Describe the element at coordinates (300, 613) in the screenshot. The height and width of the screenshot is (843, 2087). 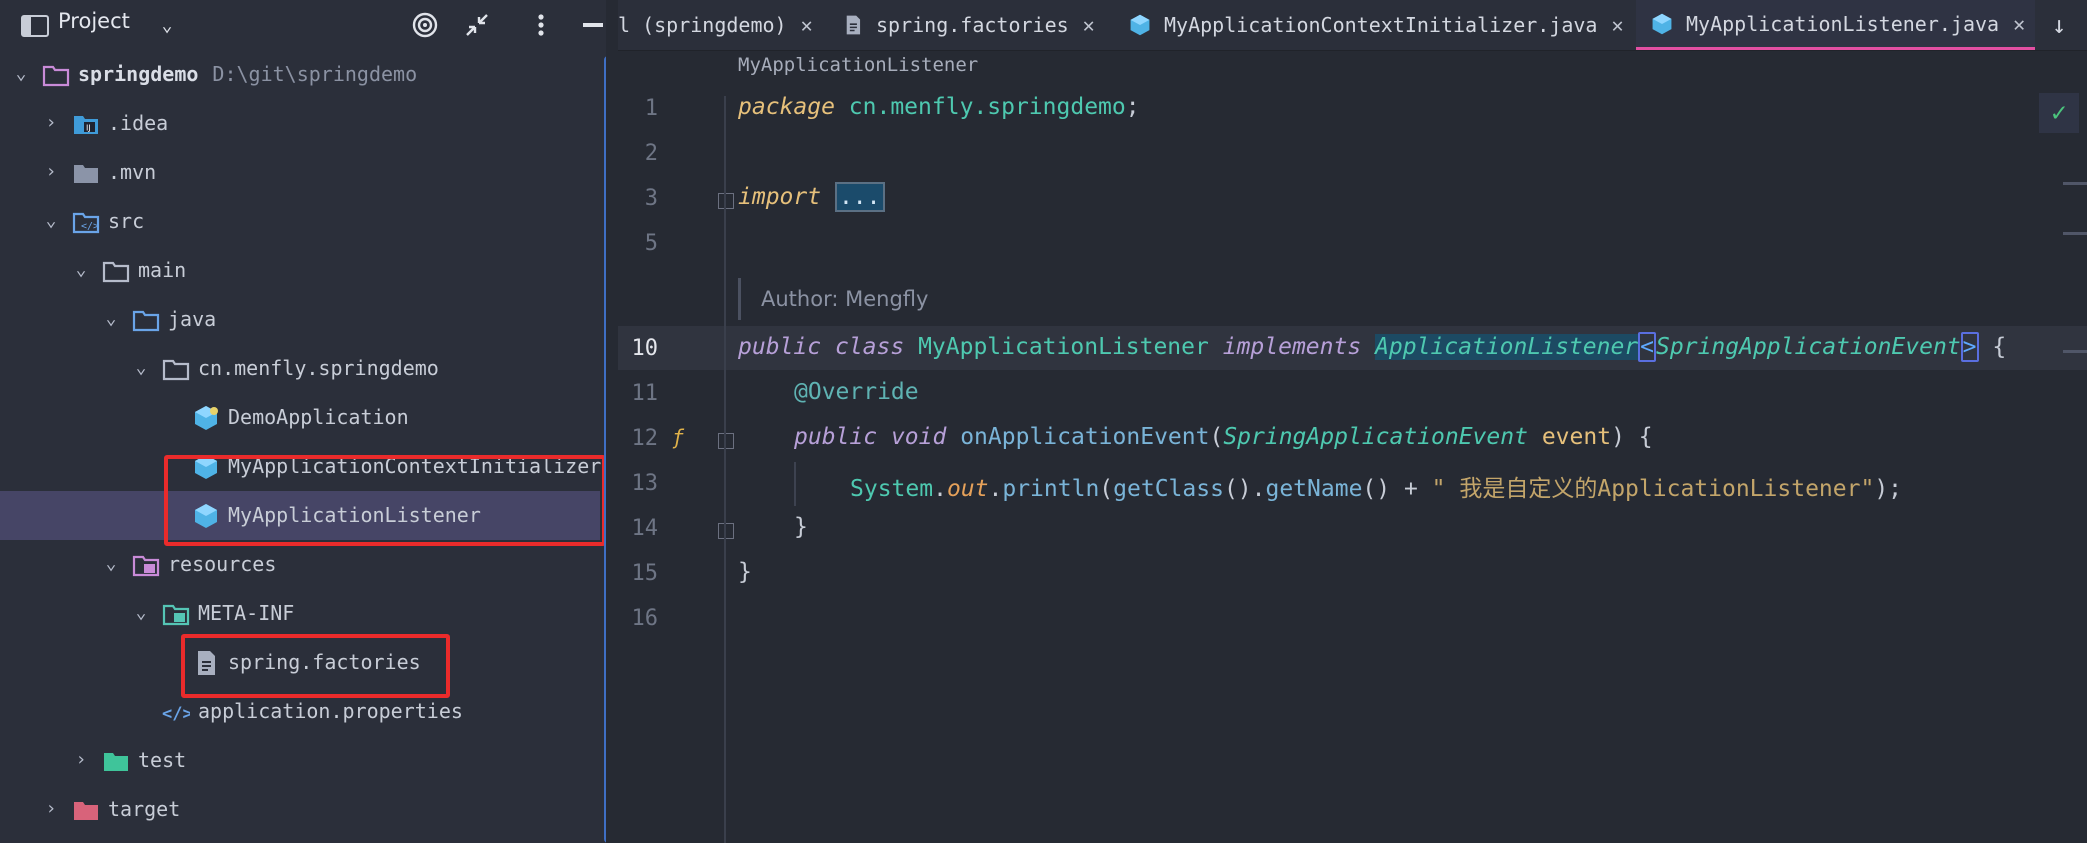
I see `tree-item-meta-inf: ⌄ META-INF` at that location.